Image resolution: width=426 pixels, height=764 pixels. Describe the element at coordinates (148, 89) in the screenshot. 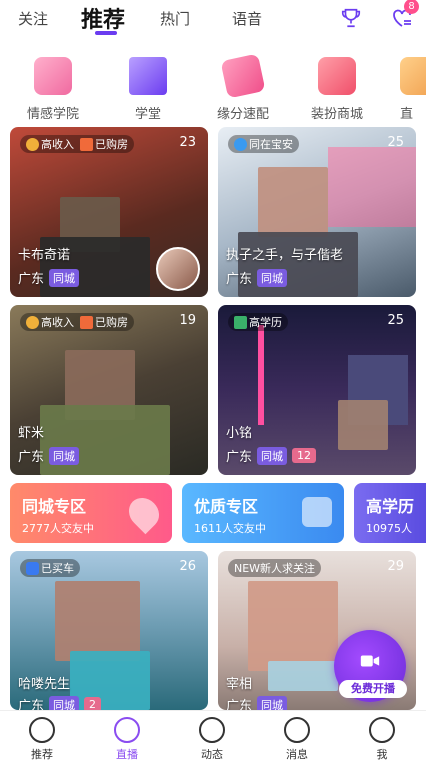

I see `shortcut-school: 学堂` at that location.